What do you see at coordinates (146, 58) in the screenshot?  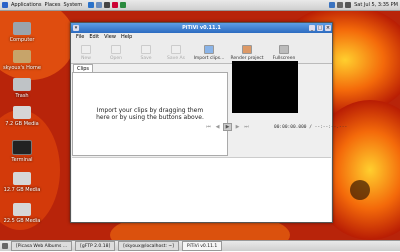 I see `save-label: Save` at bounding box center [146, 58].